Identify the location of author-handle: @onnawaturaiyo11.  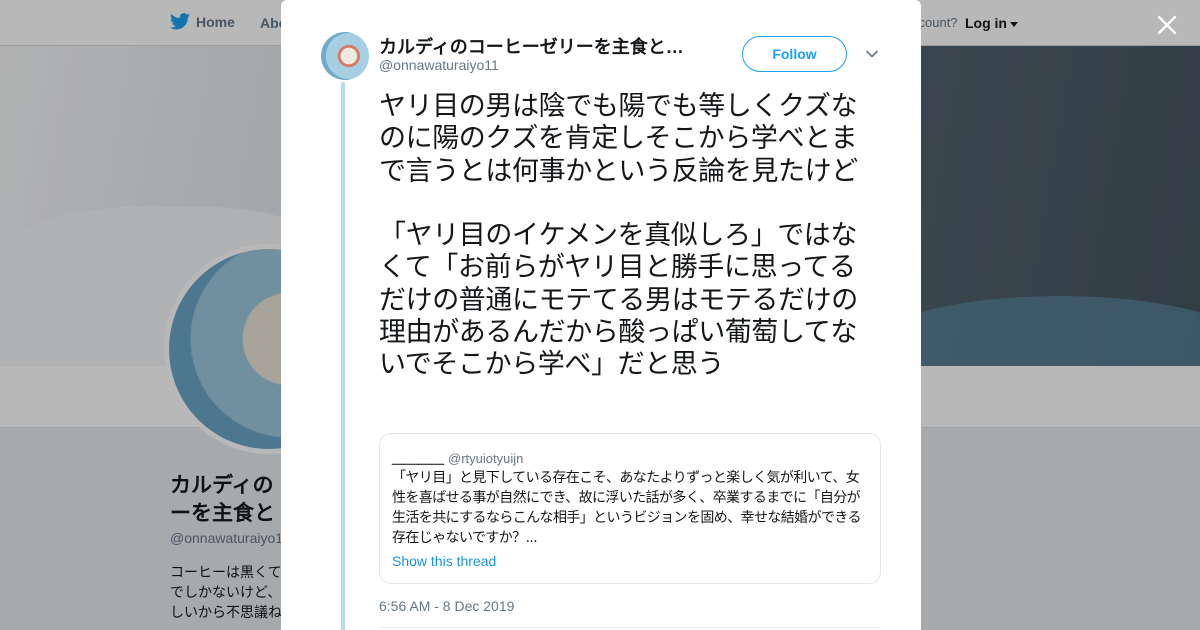
(439, 65).